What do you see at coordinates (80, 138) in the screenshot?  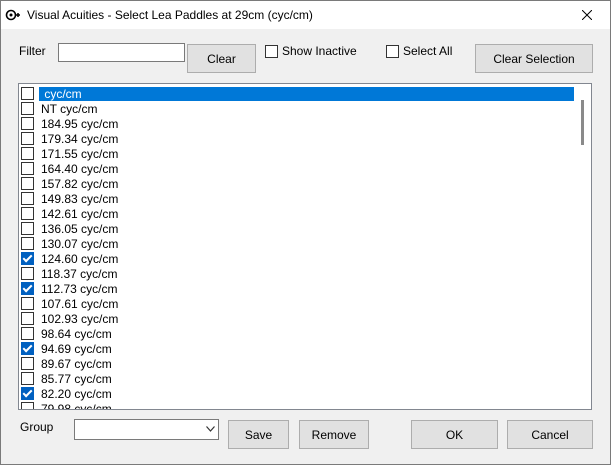 I see `list-item-label: 179.34 cyc/cm` at bounding box center [80, 138].